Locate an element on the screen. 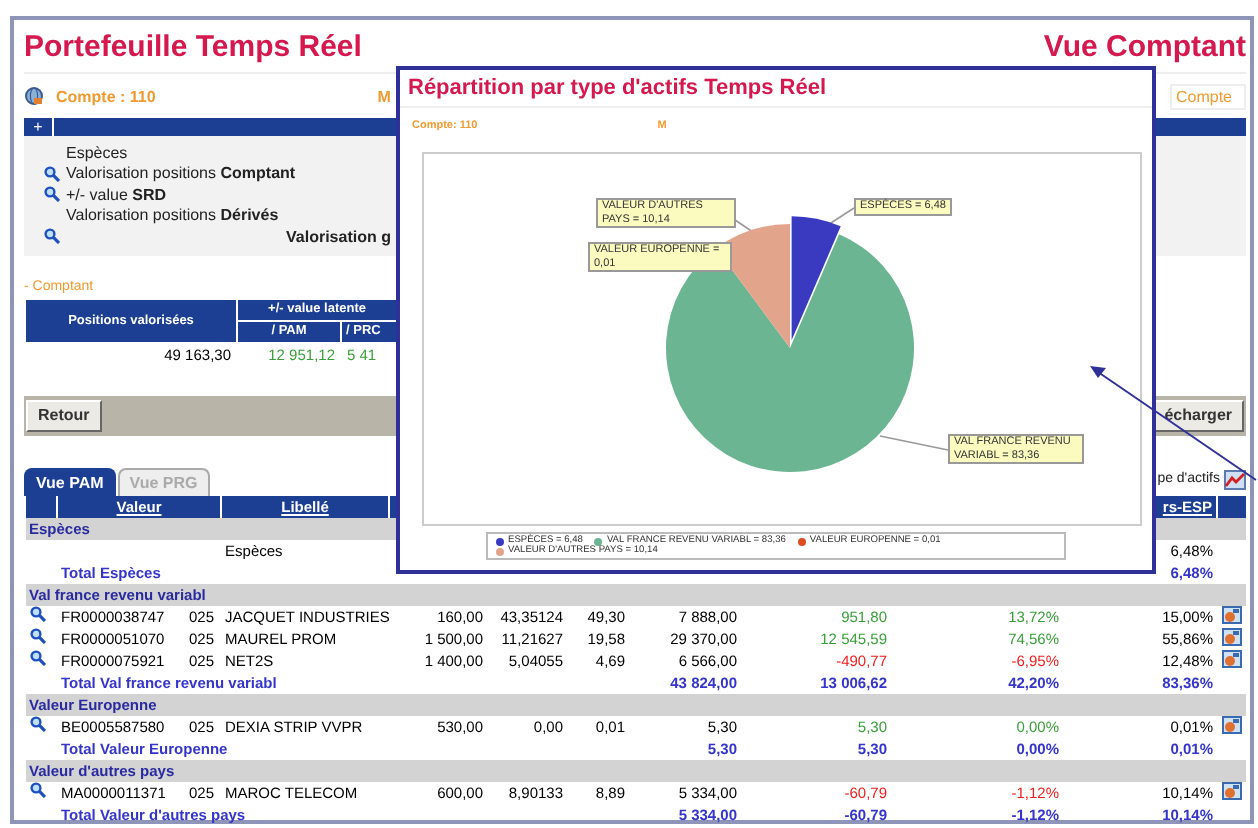 This screenshot has height=828, width=1258. summary-line: Valorisation g is located at coordinates (338, 236).